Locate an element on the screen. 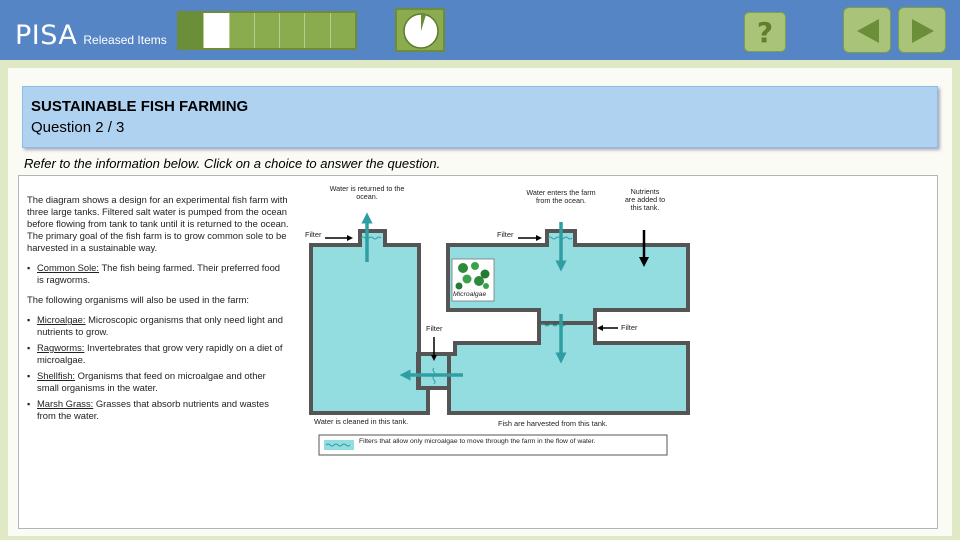 Image resolution: width=960 pixels, height=540 pixels. brand-title: PISA is located at coordinates (46, 35).